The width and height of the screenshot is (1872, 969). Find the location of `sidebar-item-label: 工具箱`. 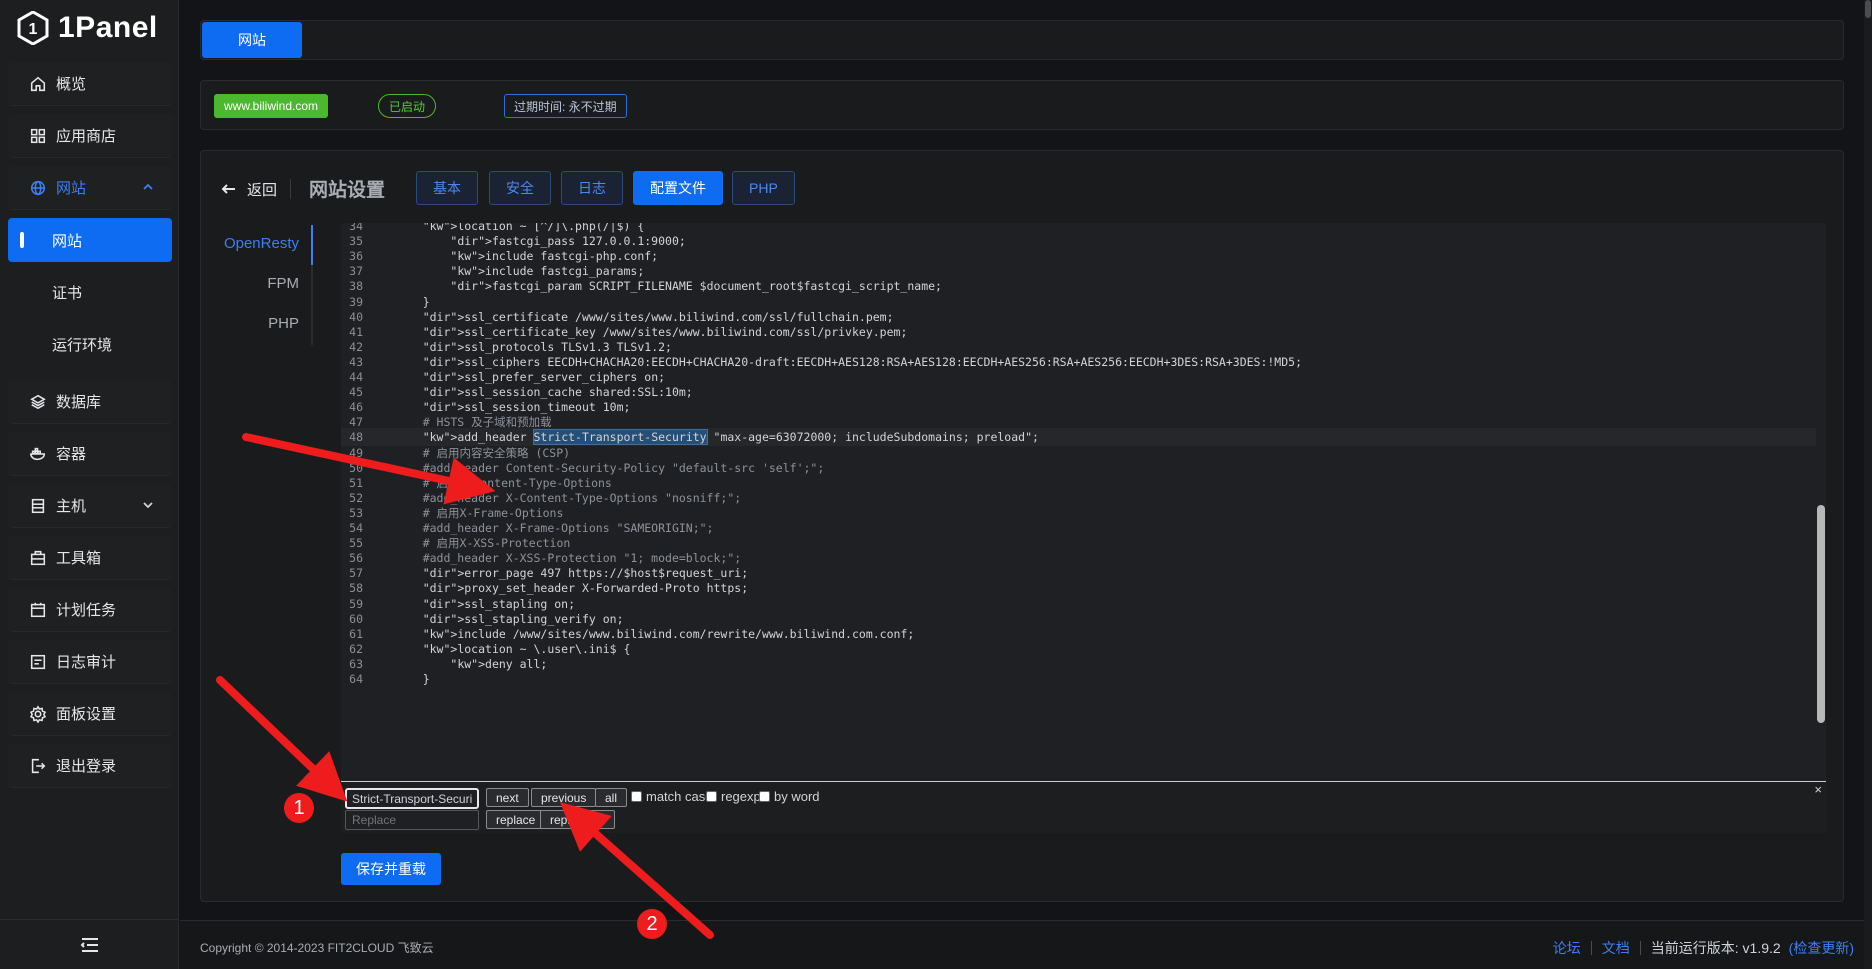

sidebar-item-label: 工具箱 is located at coordinates (79, 558).